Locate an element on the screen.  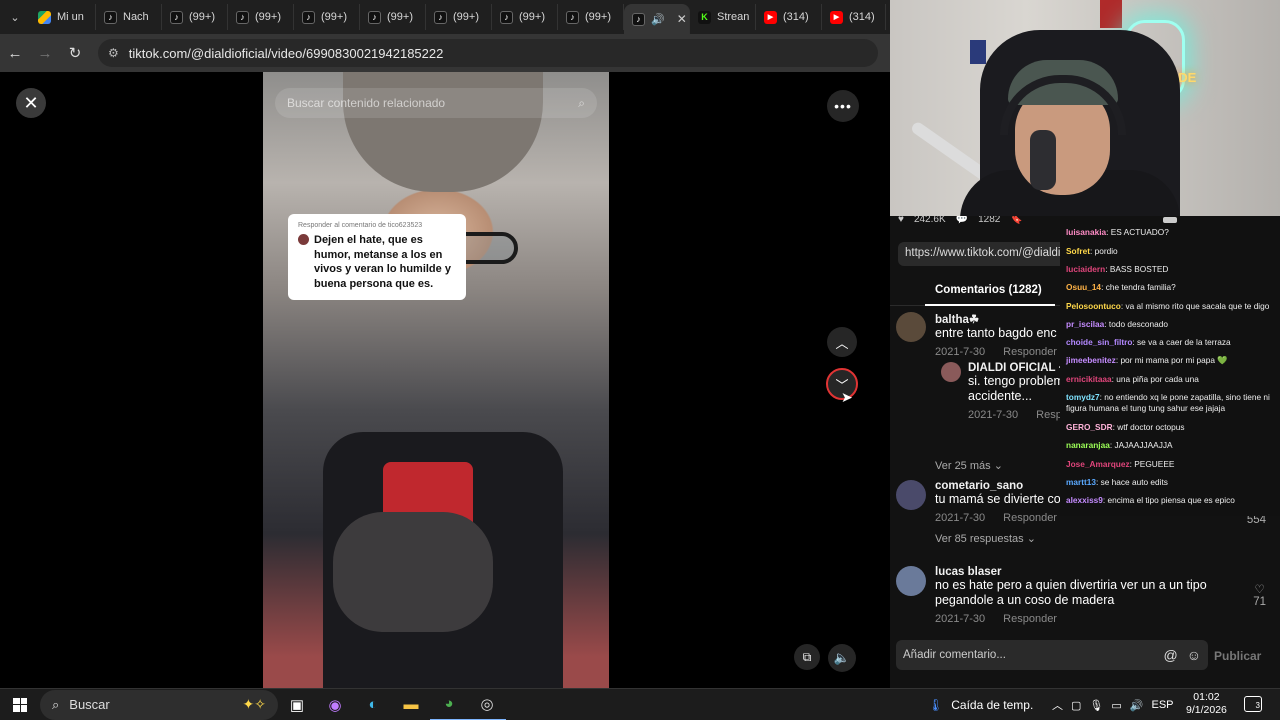
more-options-button: ••• is located at coordinates (843, 106).